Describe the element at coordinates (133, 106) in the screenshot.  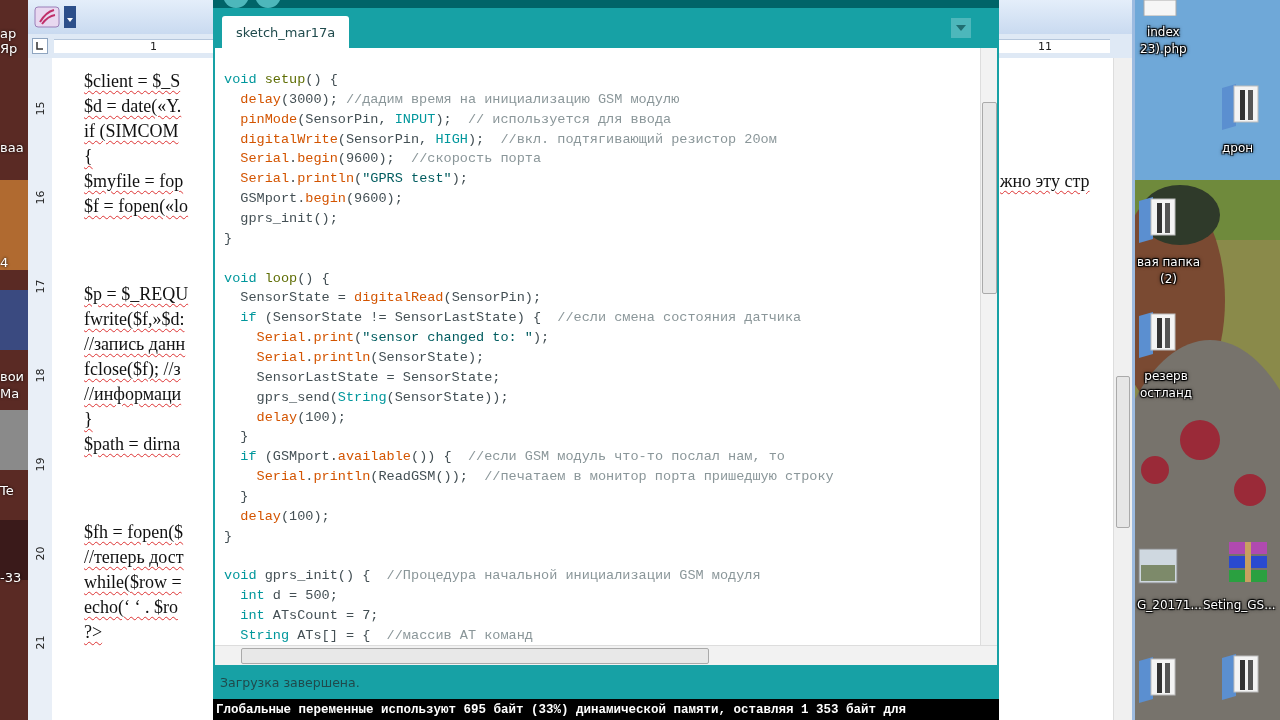
I see `document-line: $d = date(«Y.` at that location.